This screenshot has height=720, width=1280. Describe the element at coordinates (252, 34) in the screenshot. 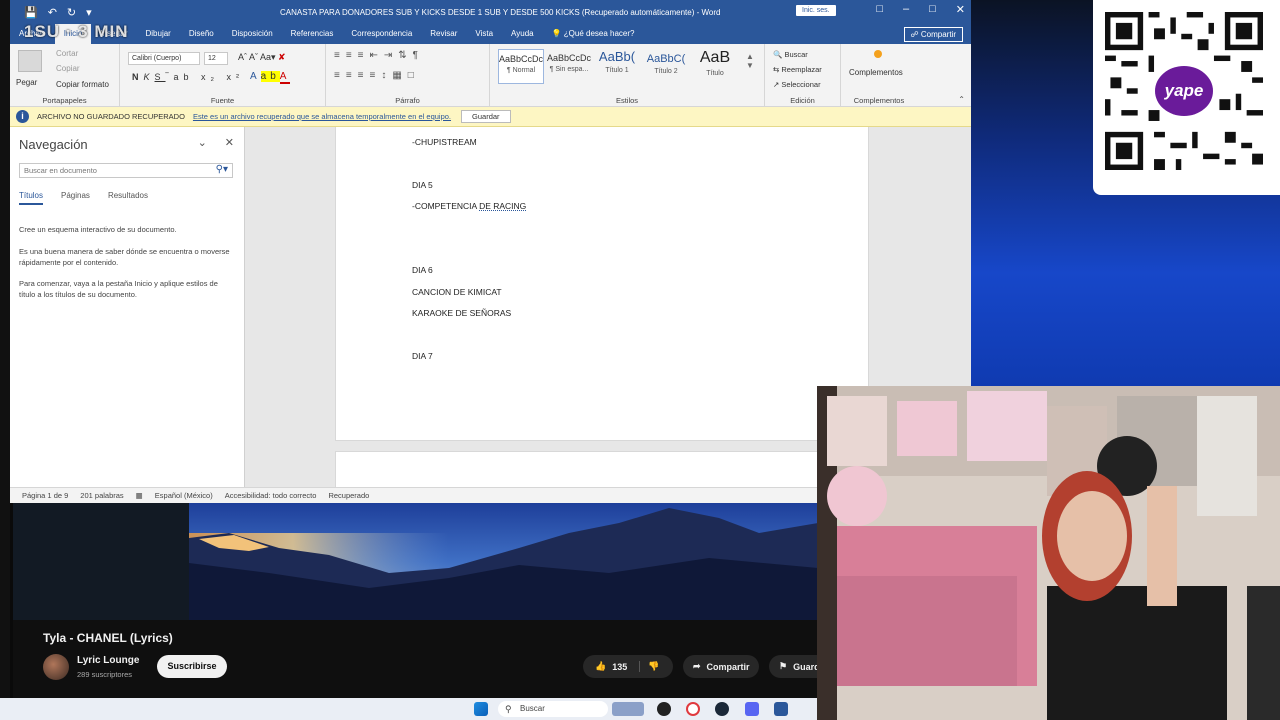

I see `tab-disposicion: Disposición` at that location.